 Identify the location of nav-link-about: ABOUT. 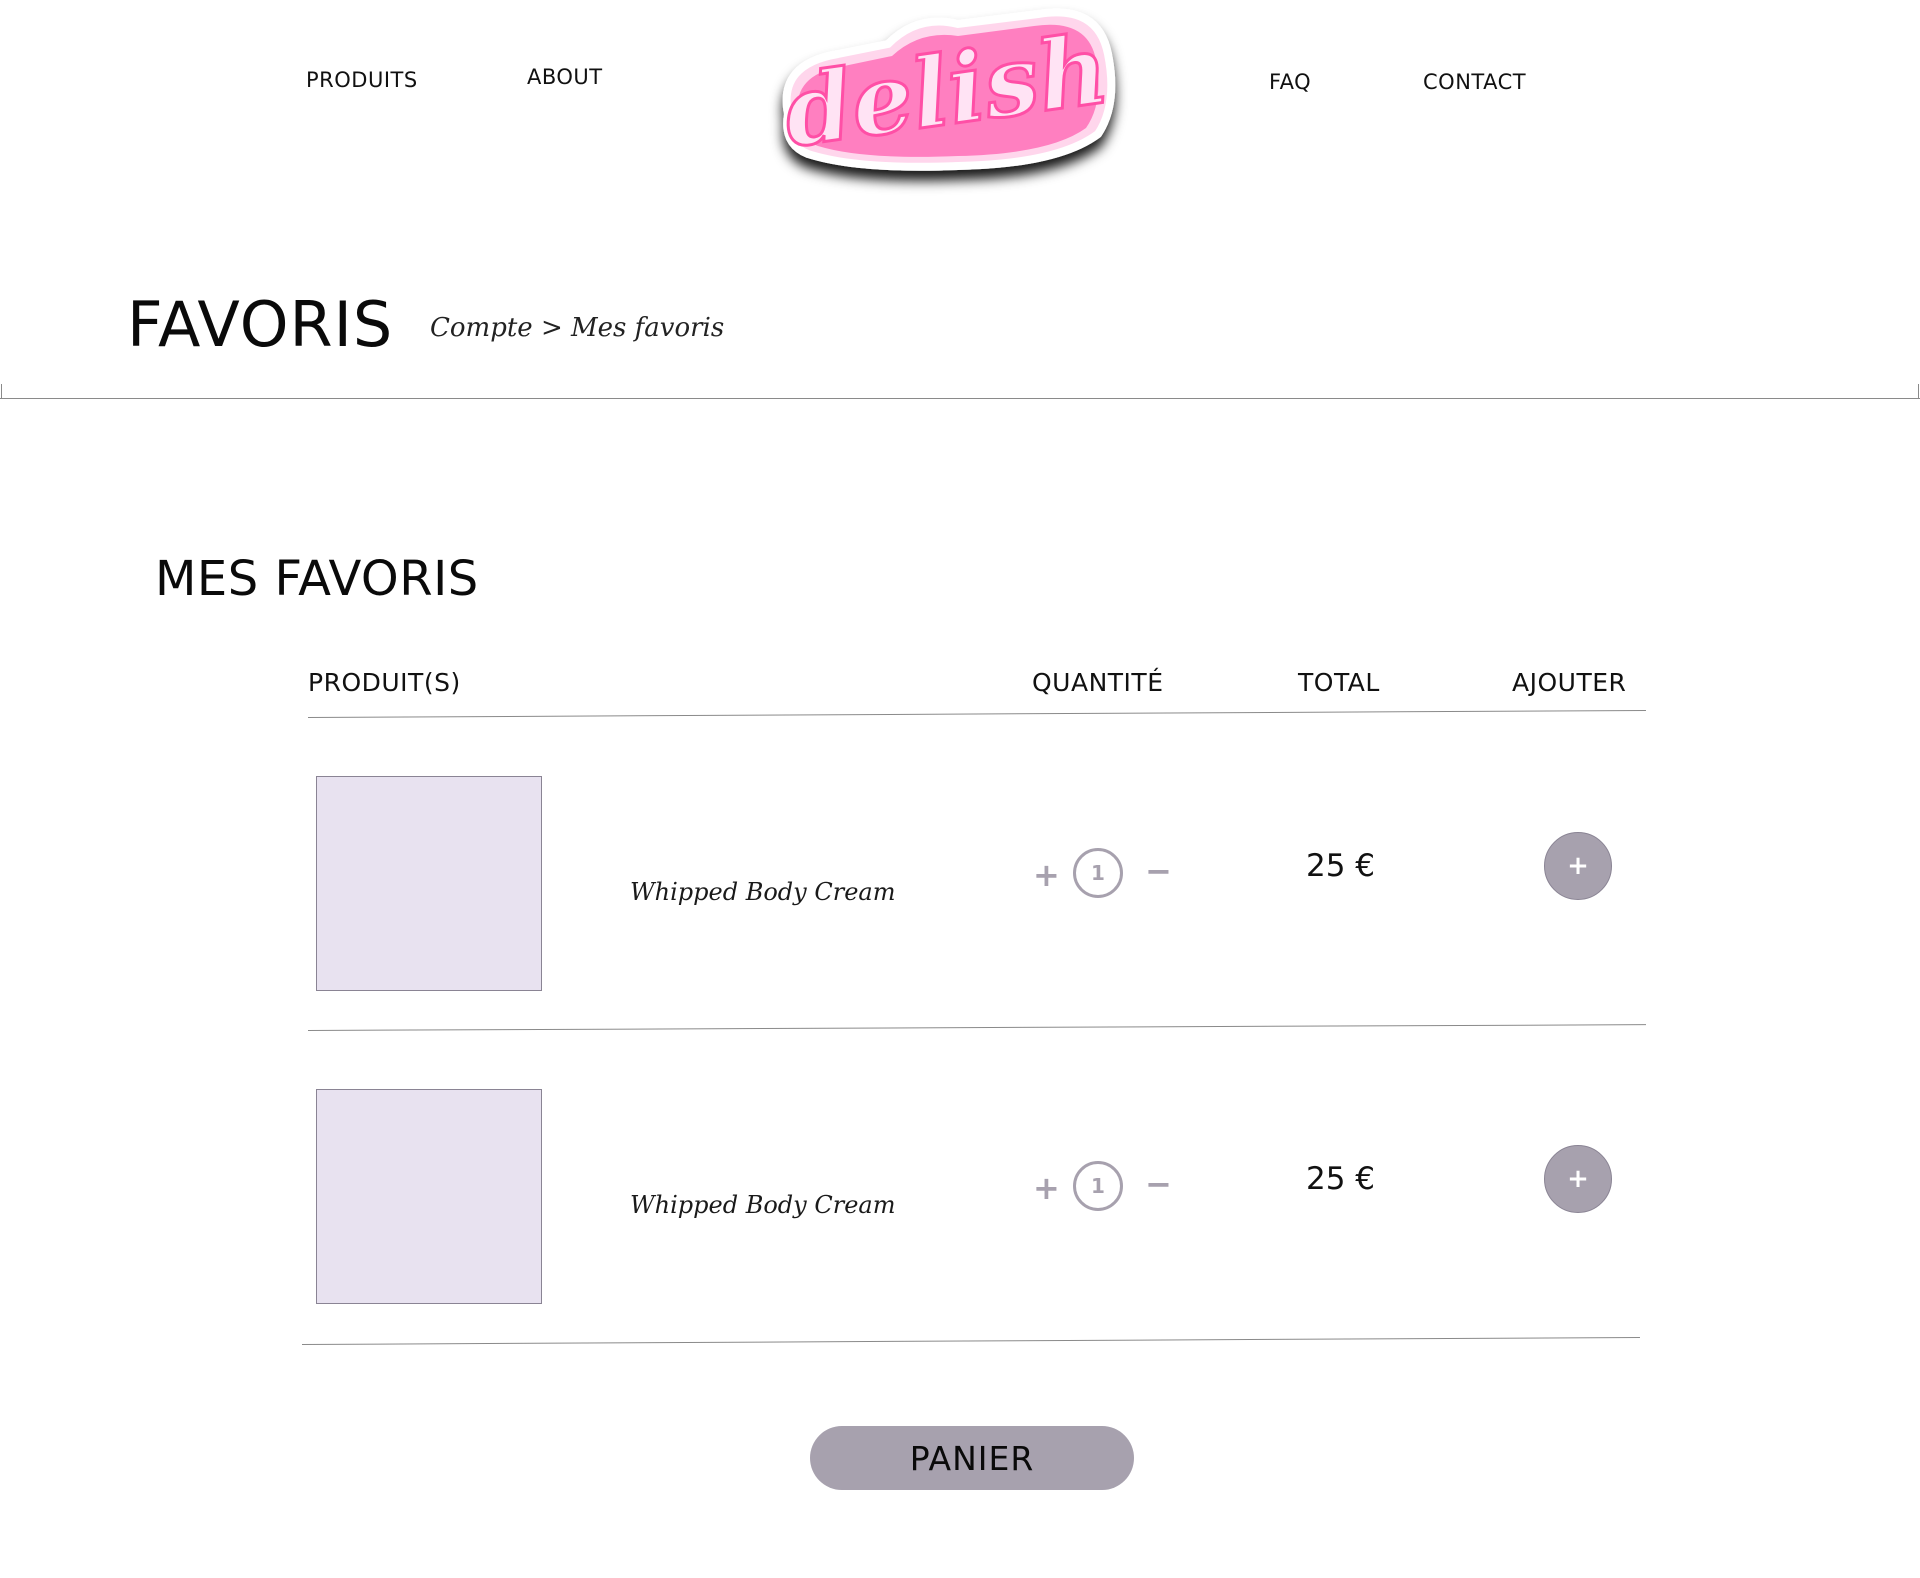
(565, 77).